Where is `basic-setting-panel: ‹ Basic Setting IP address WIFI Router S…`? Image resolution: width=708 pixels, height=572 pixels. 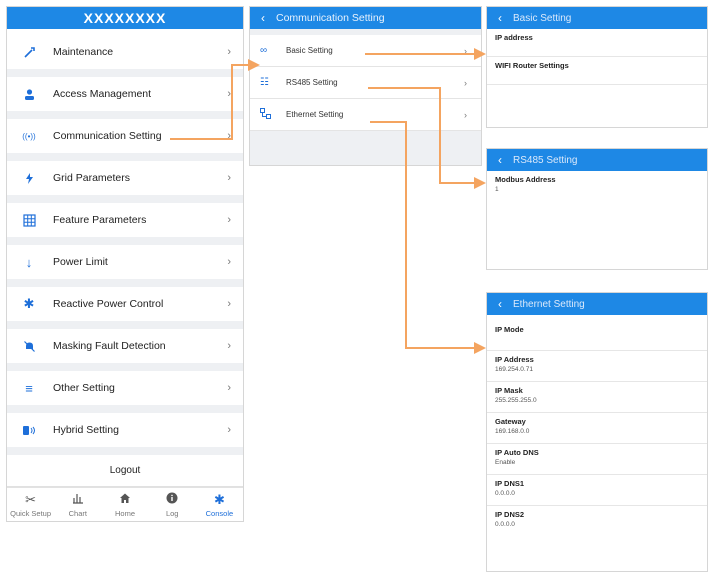
basic-setting-panel: ‹ Basic Setting IP address WIFI Router S… is located at coordinates (597, 67).